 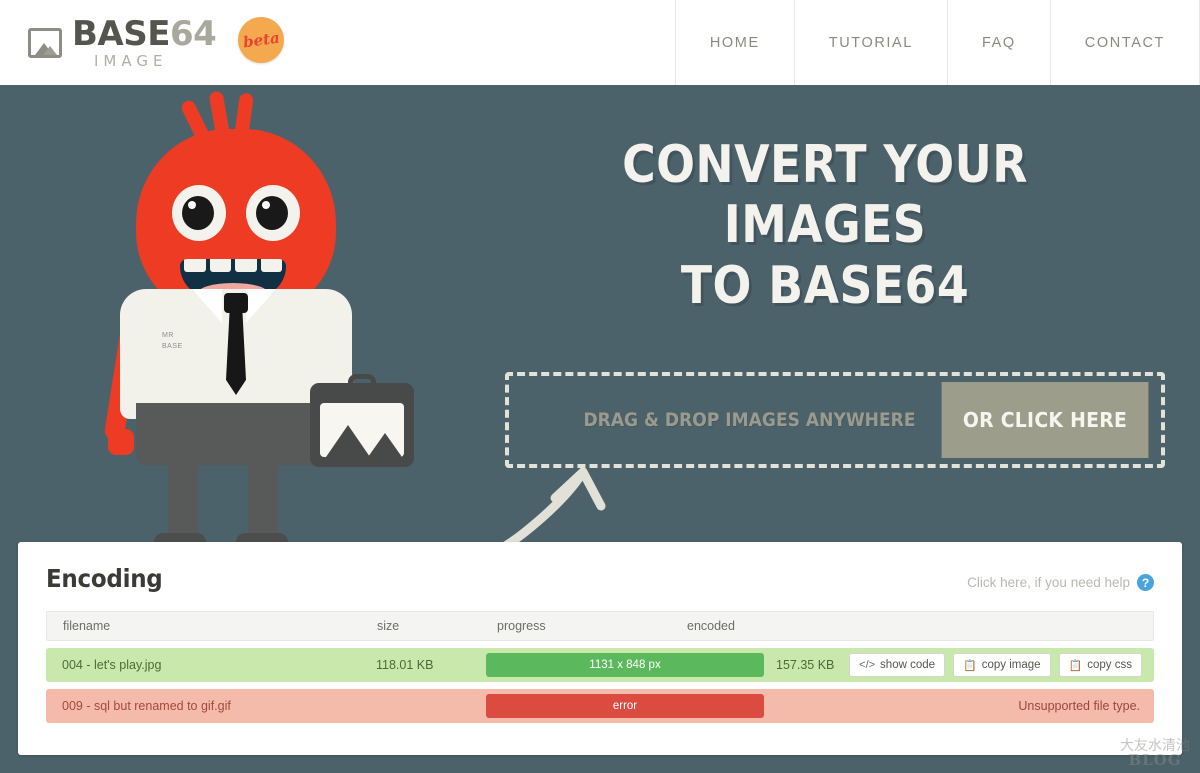 What do you see at coordinates (1109, 665) in the screenshot?
I see `copy-css-label: copy css` at bounding box center [1109, 665].